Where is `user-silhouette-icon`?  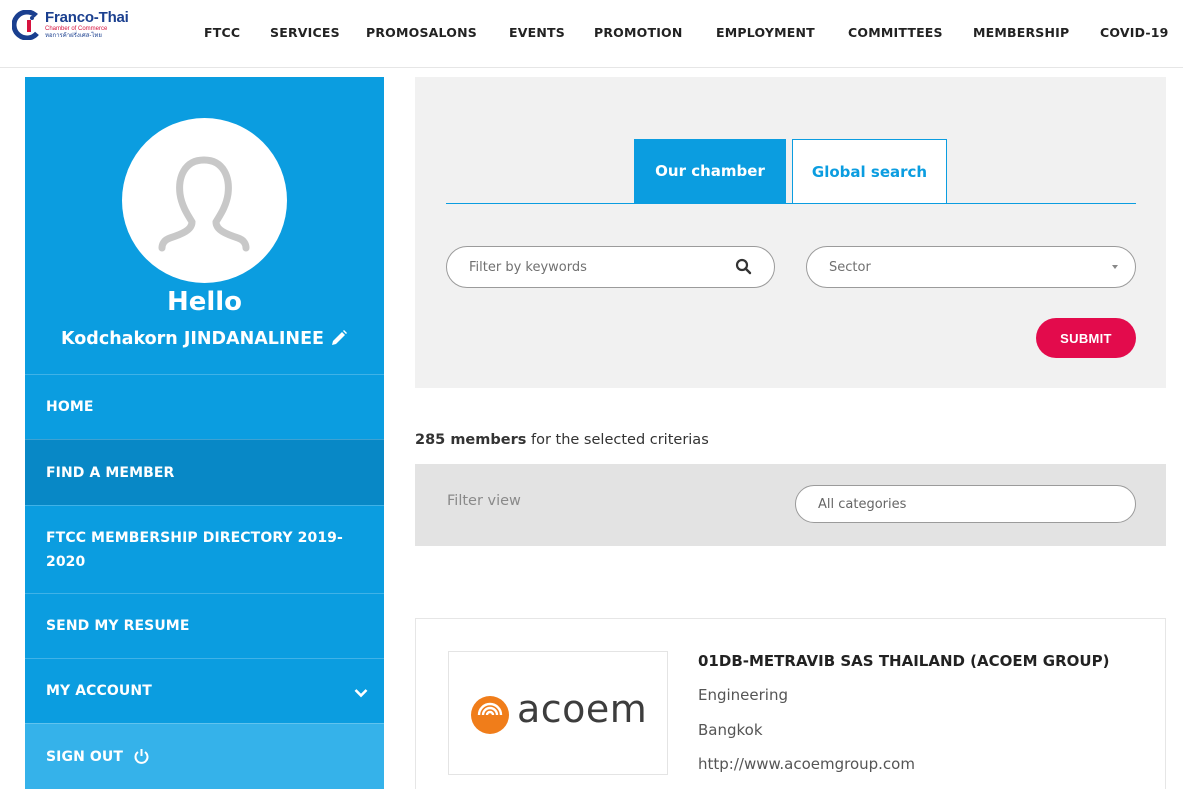
user-silhouette-icon is located at coordinates (204, 204).